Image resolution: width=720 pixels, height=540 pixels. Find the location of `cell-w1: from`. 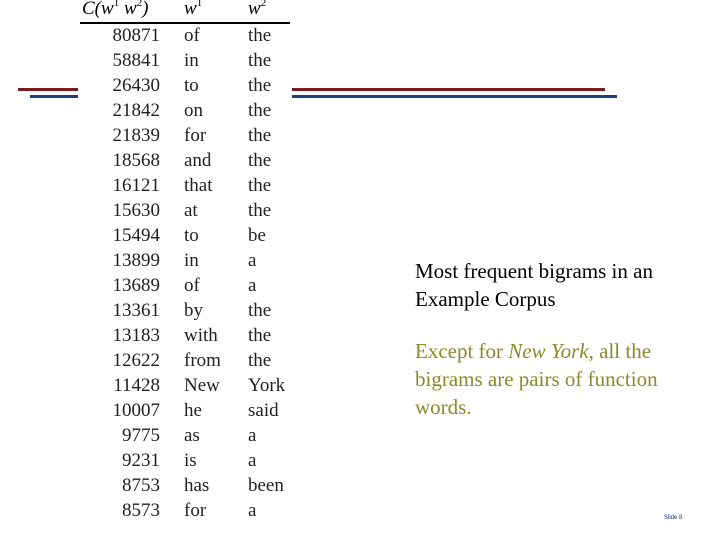

cell-w1: from is located at coordinates (202, 360).